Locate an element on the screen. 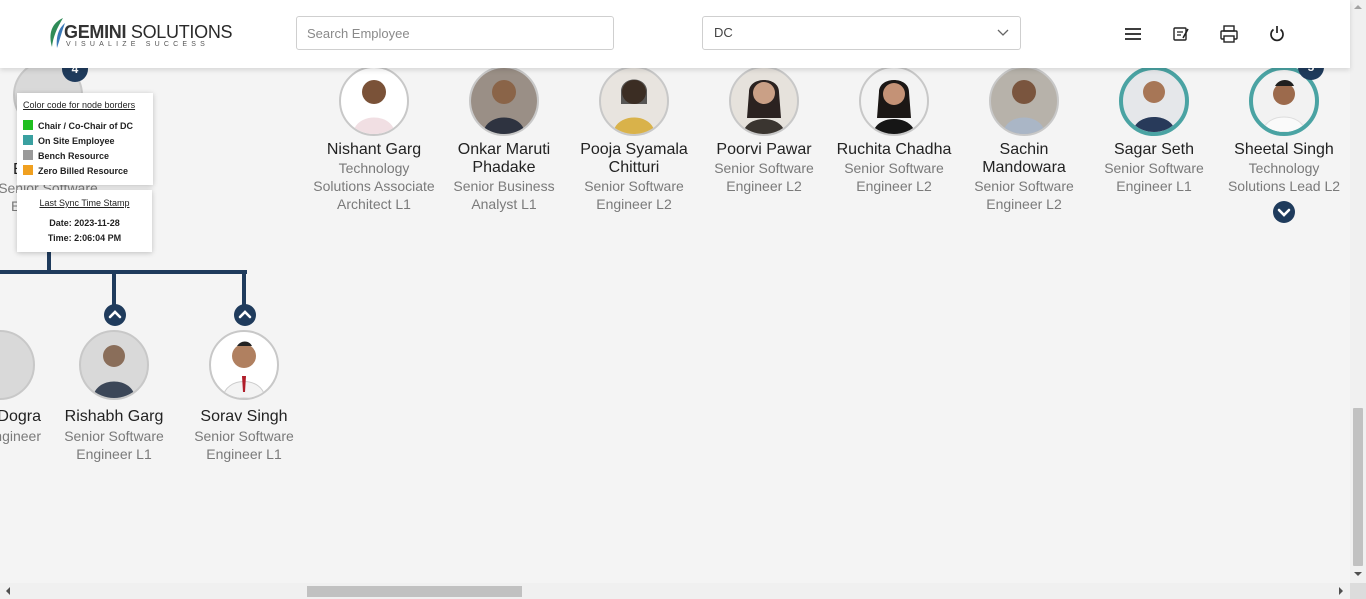 The image size is (1366, 599). sync-title: Last Sync Time Stamp is located at coordinates (84, 203).